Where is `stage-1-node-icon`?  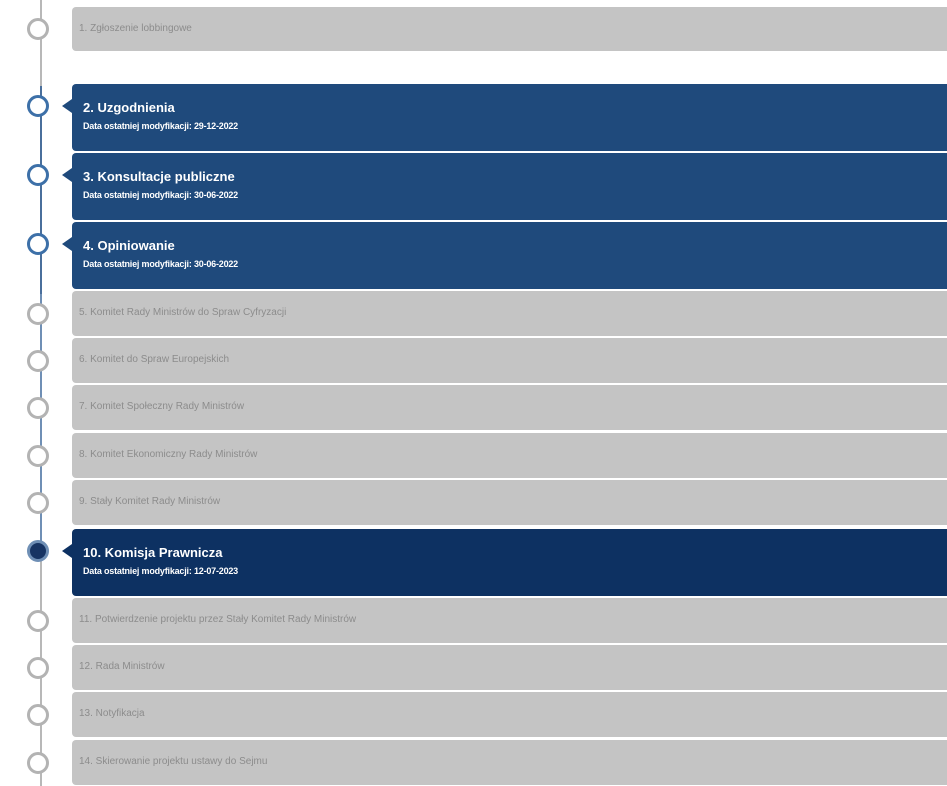 stage-1-node-icon is located at coordinates (38, 29).